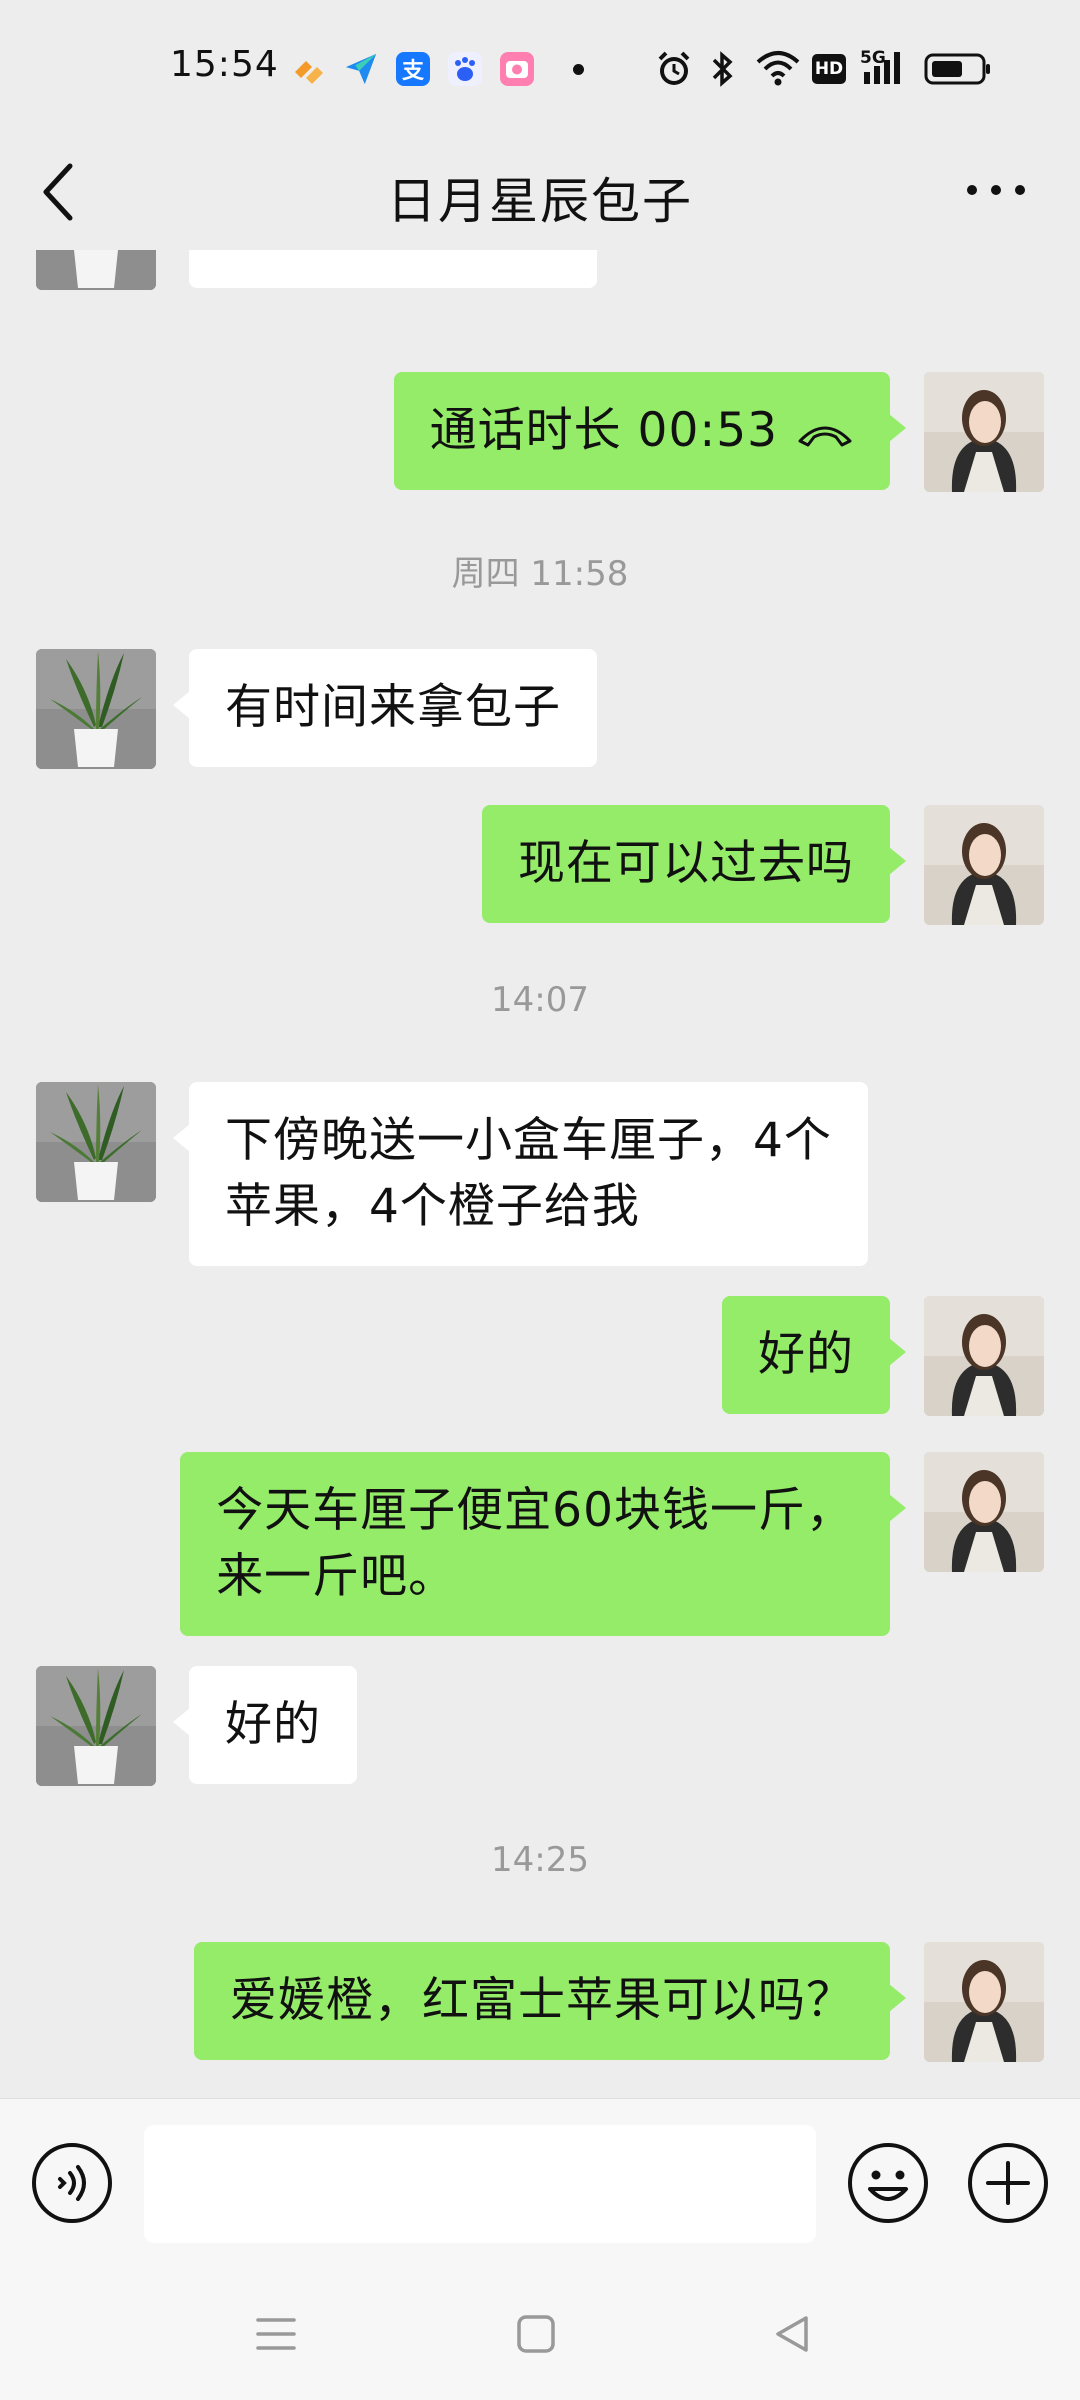 This screenshot has width=1080, height=2400. I want to click on notification-dot, so click(578, 69).